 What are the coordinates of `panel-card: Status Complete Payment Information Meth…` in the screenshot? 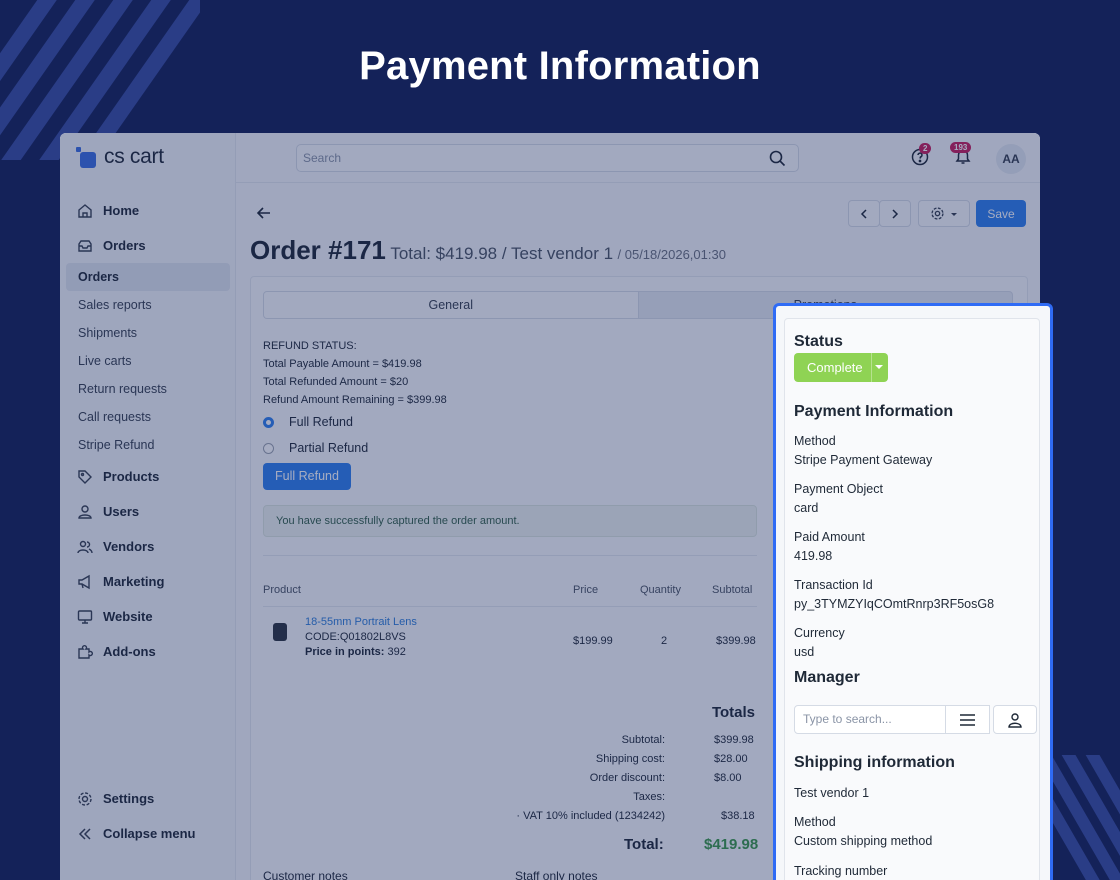 It's located at (912, 599).